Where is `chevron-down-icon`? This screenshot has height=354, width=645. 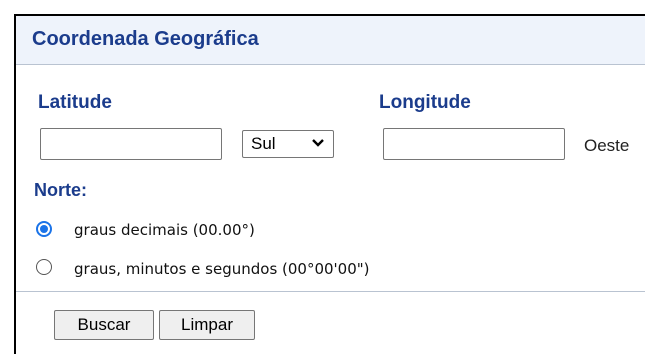 chevron-down-icon is located at coordinates (318, 143).